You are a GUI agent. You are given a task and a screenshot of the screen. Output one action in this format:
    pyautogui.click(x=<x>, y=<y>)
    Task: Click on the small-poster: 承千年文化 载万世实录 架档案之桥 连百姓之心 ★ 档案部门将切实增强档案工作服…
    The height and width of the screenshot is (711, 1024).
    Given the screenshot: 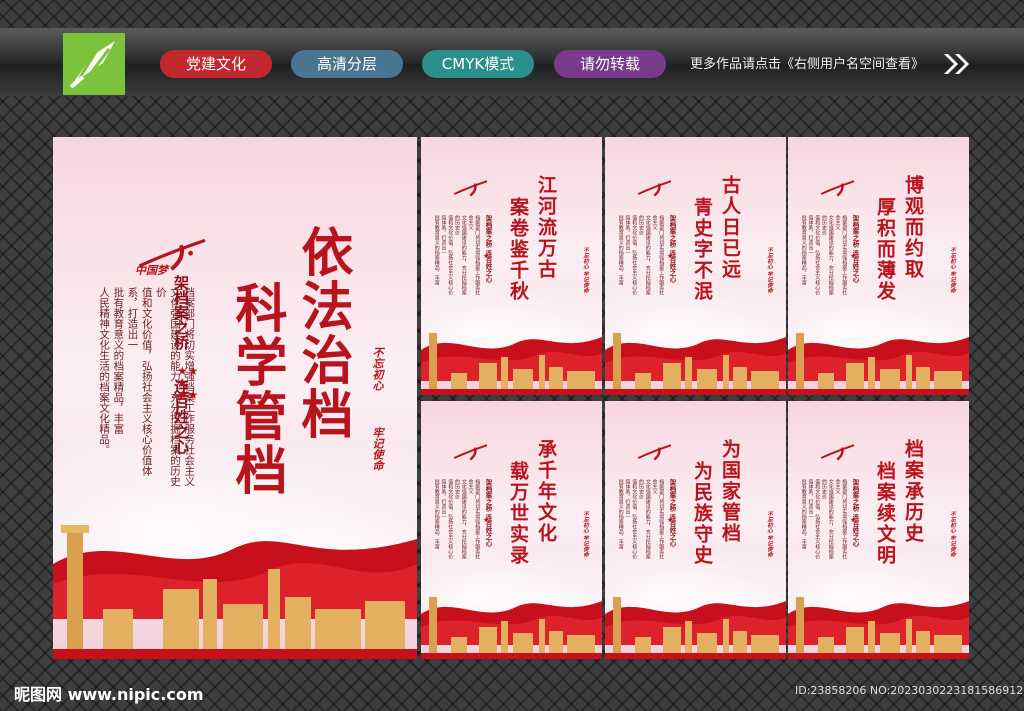 What is the action you would take?
    pyautogui.click(x=511, y=530)
    